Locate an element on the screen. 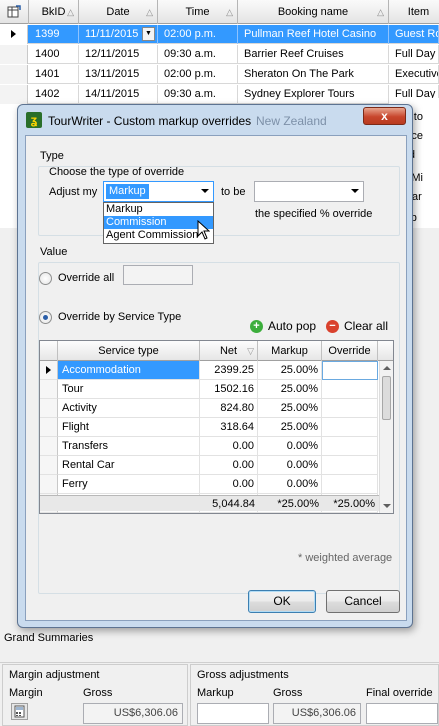 The image size is (439, 726). column-header-time: Time △ is located at coordinates (198, 12).